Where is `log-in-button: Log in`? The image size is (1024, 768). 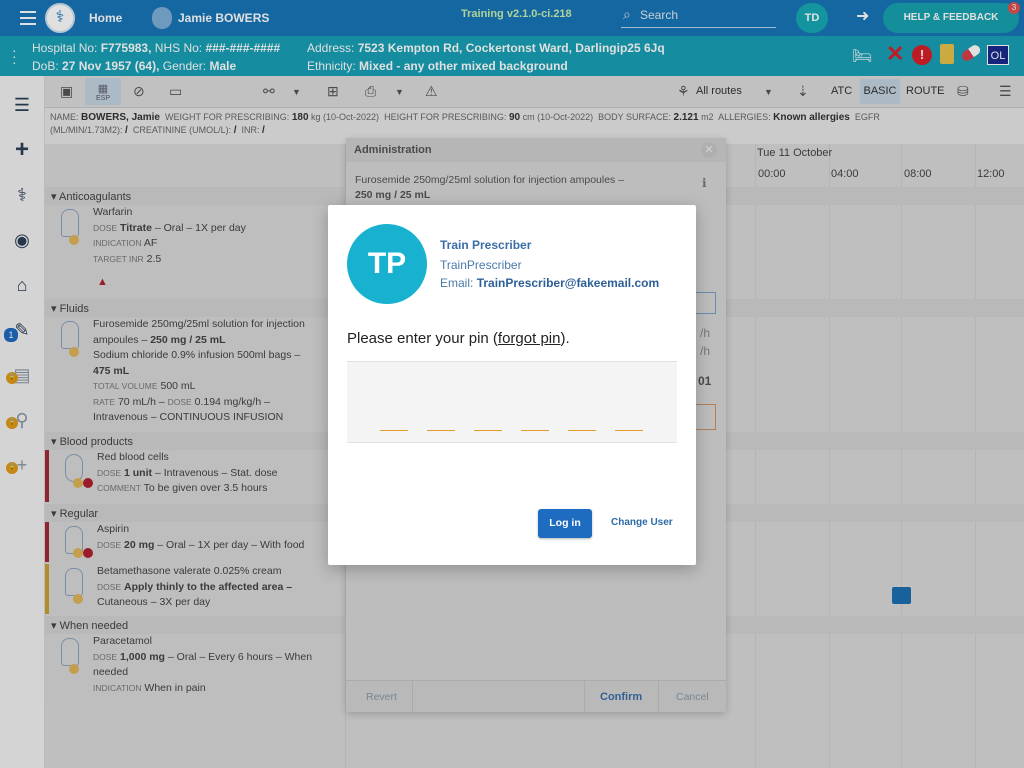
log-in-button: Log in is located at coordinates (565, 523).